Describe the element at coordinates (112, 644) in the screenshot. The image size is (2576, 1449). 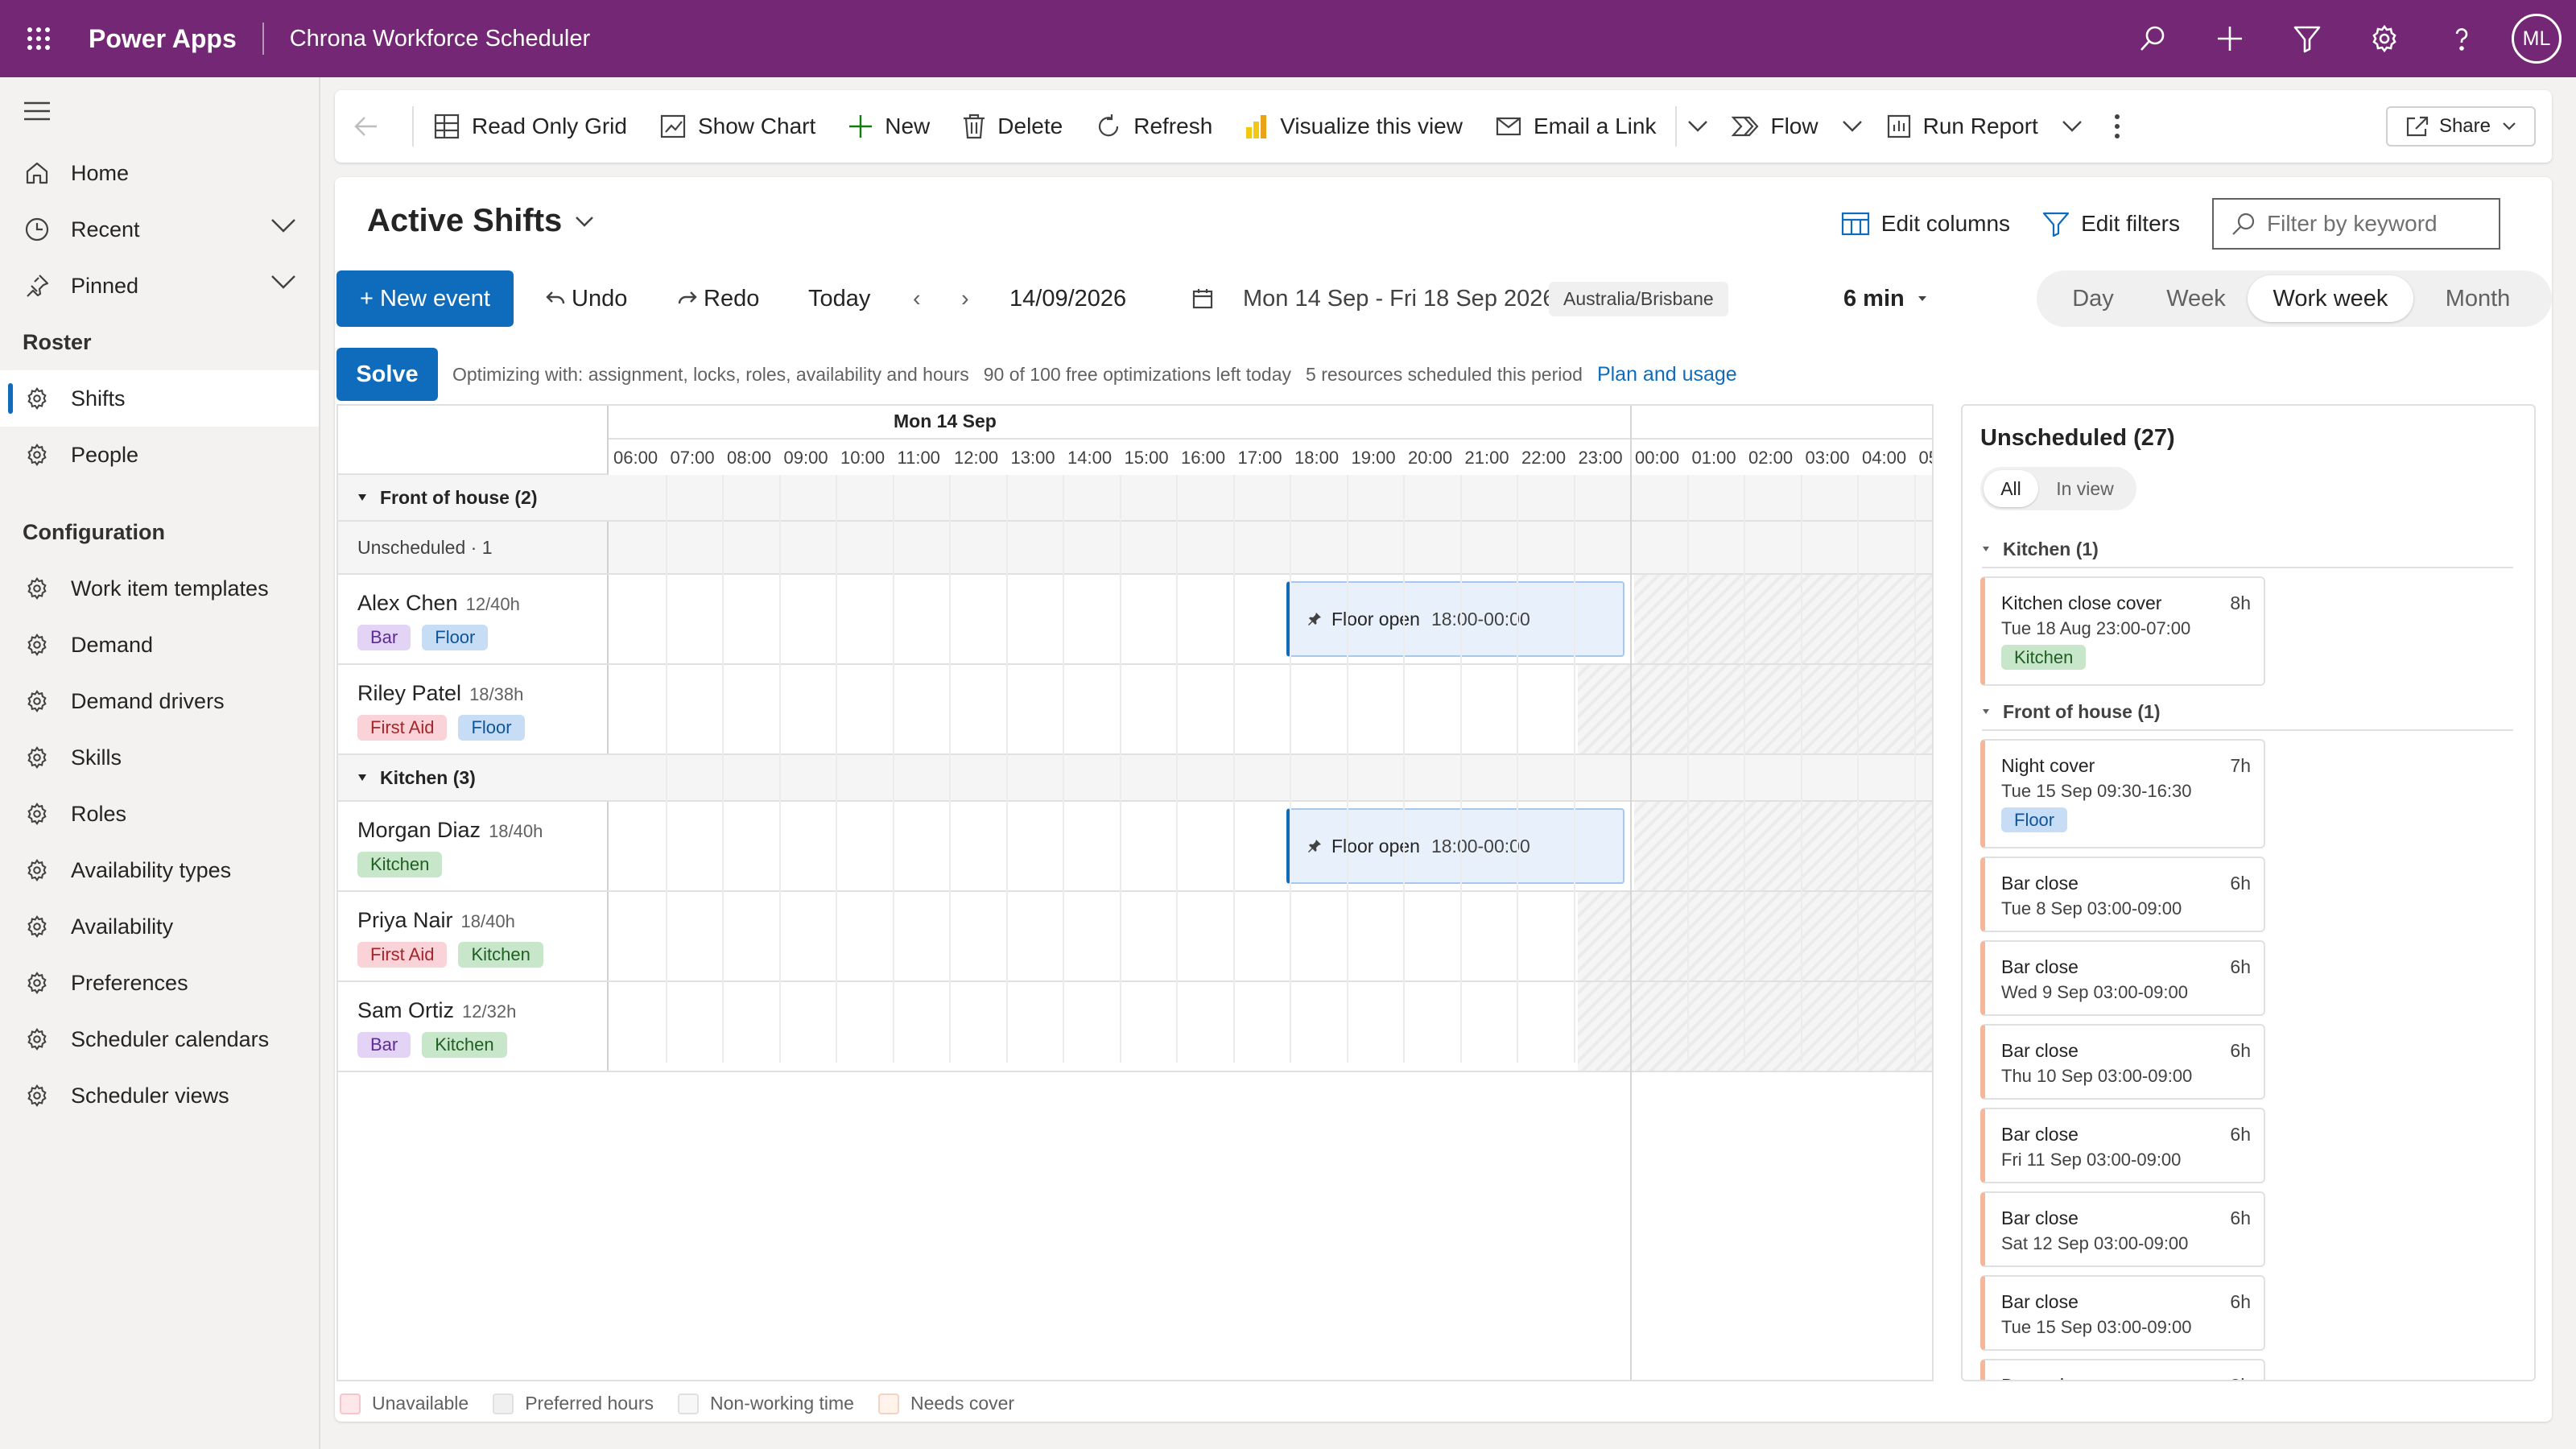
I see `sidebar-item-label: Demand` at that location.